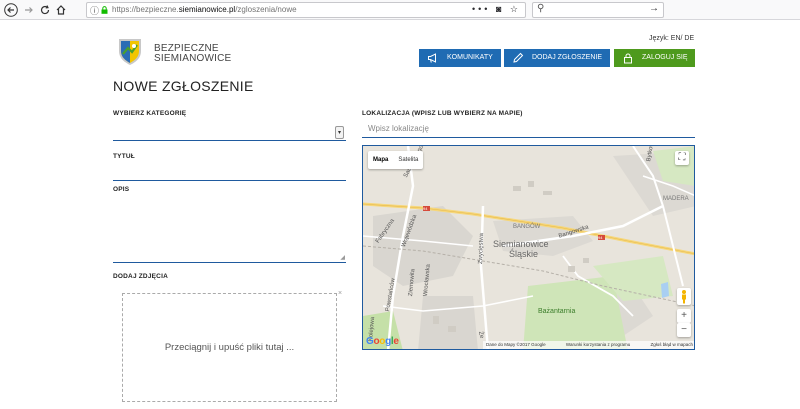 Image resolution: width=800 pixels, height=409 pixels. What do you see at coordinates (408, 160) in the screenshot?
I see `map-type-satellite: Satelita` at bounding box center [408, 160].